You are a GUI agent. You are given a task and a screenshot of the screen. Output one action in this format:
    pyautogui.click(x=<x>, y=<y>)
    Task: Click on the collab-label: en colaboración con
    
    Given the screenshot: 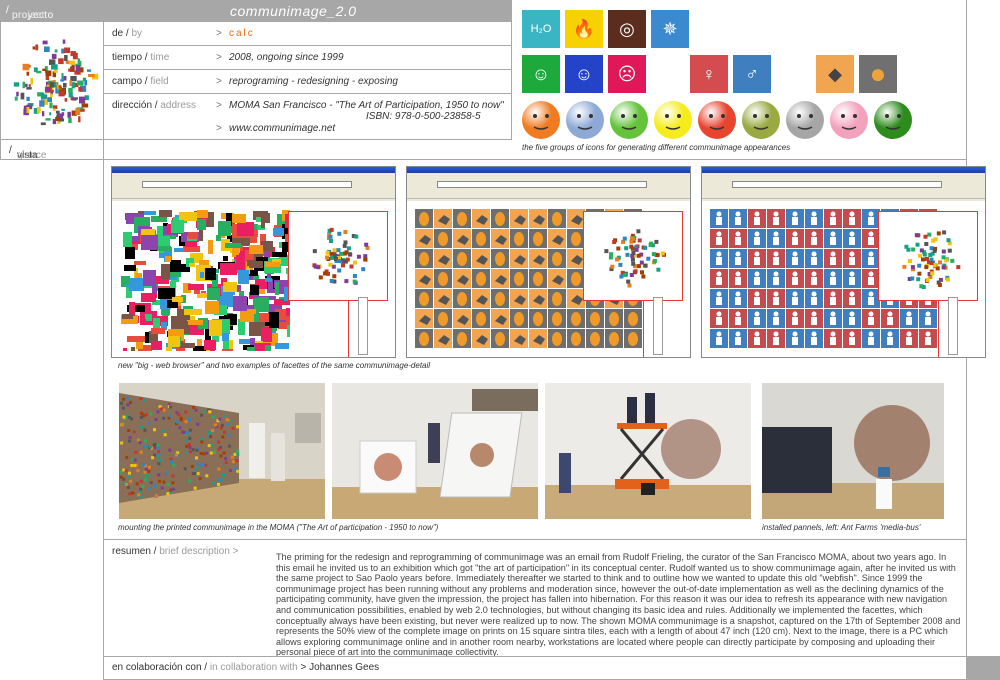 What is the action you would take?
    pyautogui.click(x=157, y=667)
    